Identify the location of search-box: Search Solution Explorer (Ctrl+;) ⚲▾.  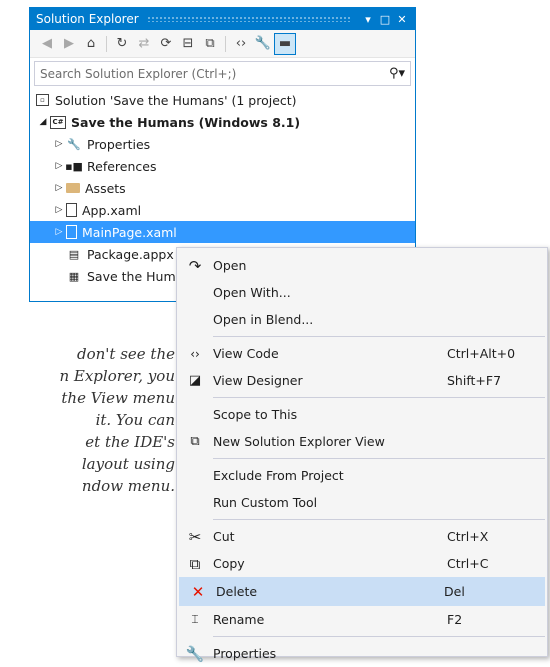
(222, 73).